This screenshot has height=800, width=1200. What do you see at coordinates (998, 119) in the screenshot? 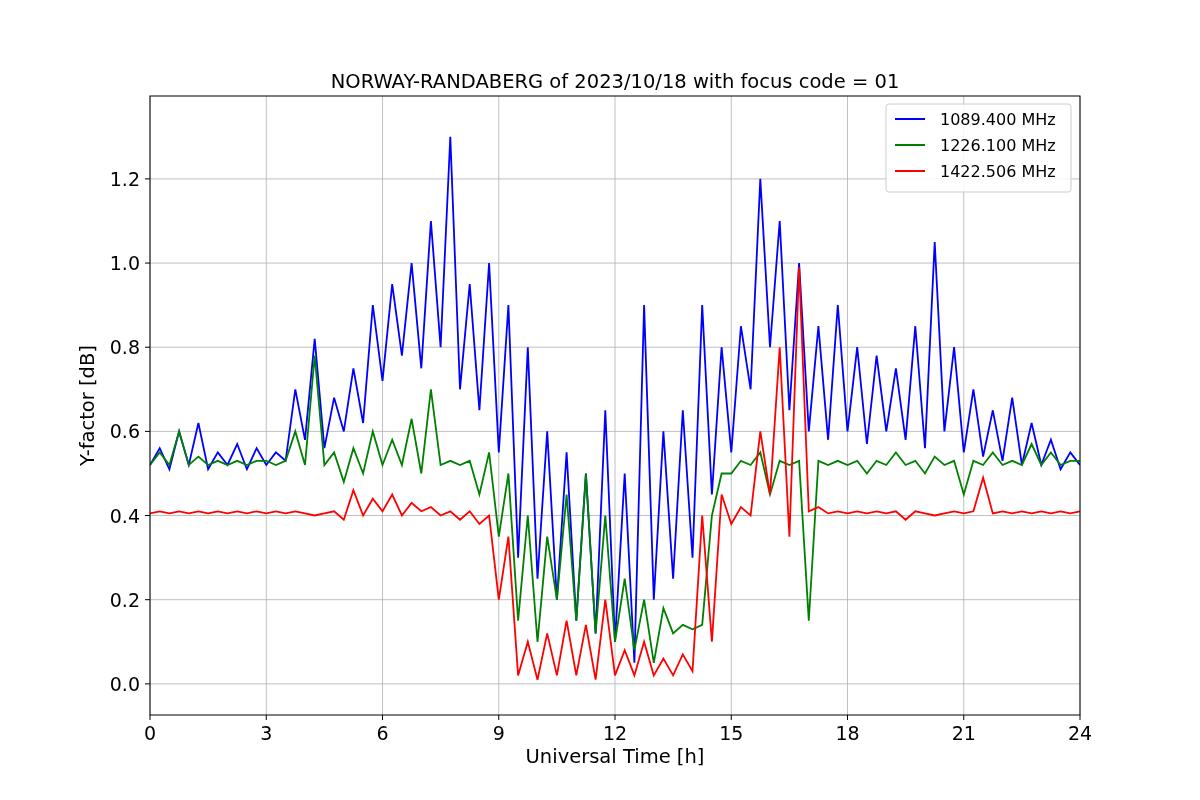
I see `legend-label: 1089.400 MHz` at bounding box center [998, 119].